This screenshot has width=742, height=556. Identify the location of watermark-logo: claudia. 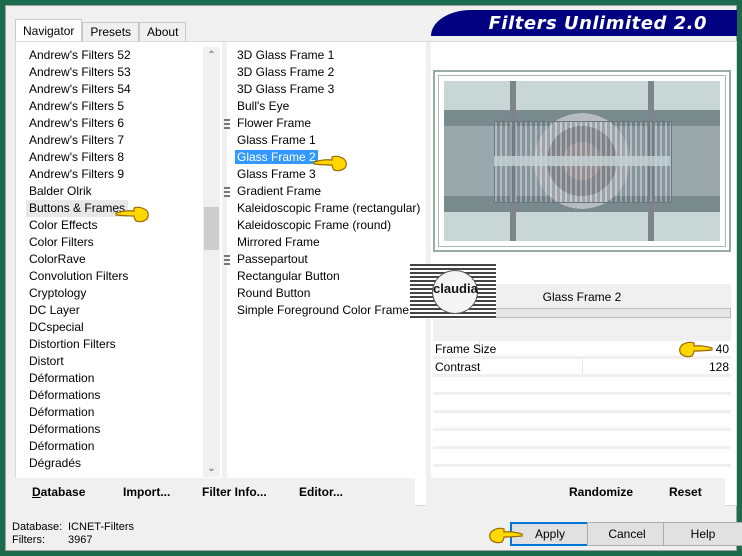
(453, 291).